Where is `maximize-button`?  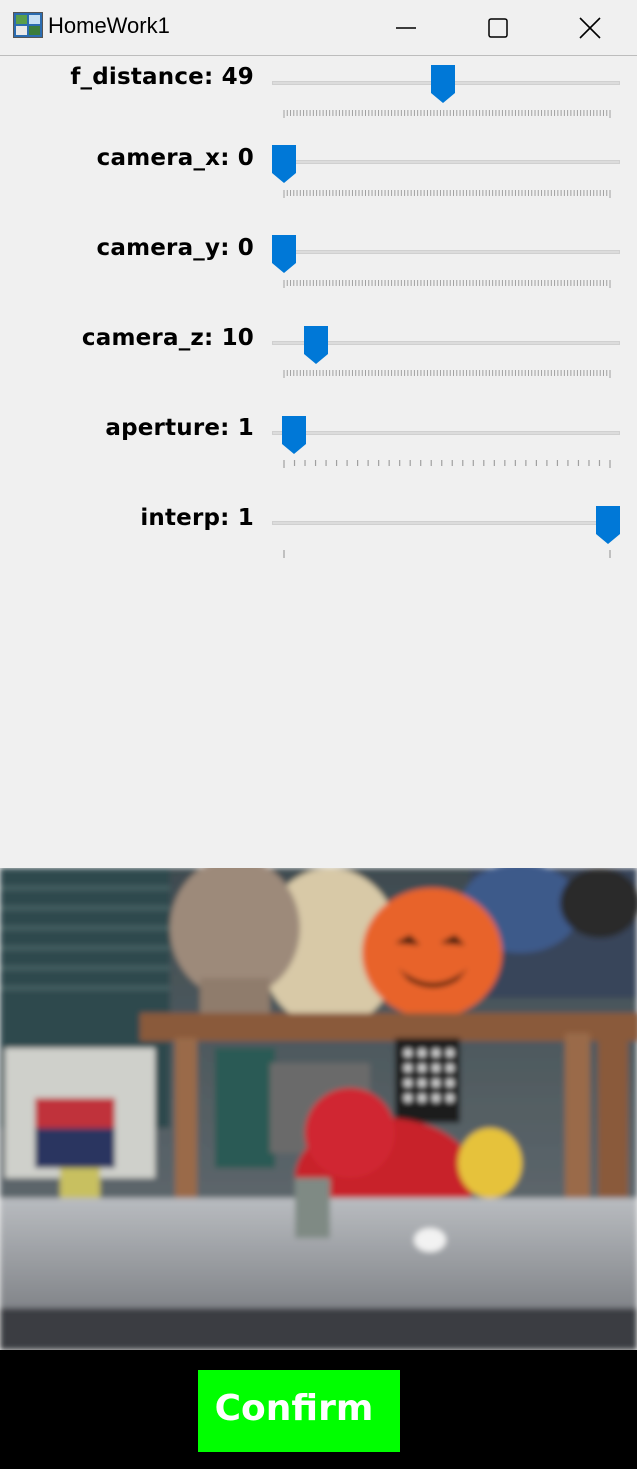 maximize-button is located at coordinates (498, 28).